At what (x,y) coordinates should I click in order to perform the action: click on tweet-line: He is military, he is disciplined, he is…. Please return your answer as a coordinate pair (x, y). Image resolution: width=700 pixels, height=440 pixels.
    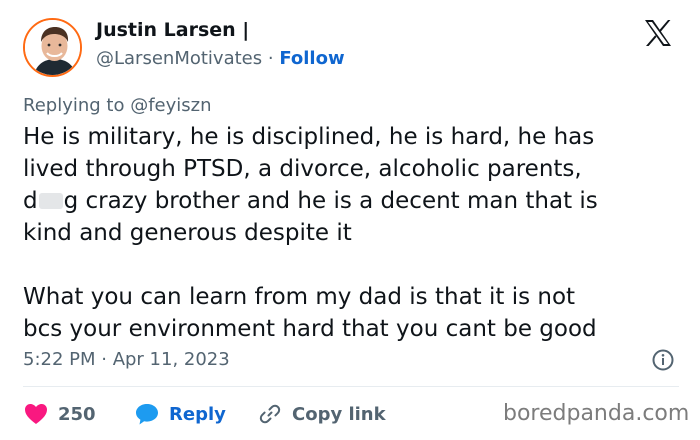
    Looking at the image, I should click on (309, 137).